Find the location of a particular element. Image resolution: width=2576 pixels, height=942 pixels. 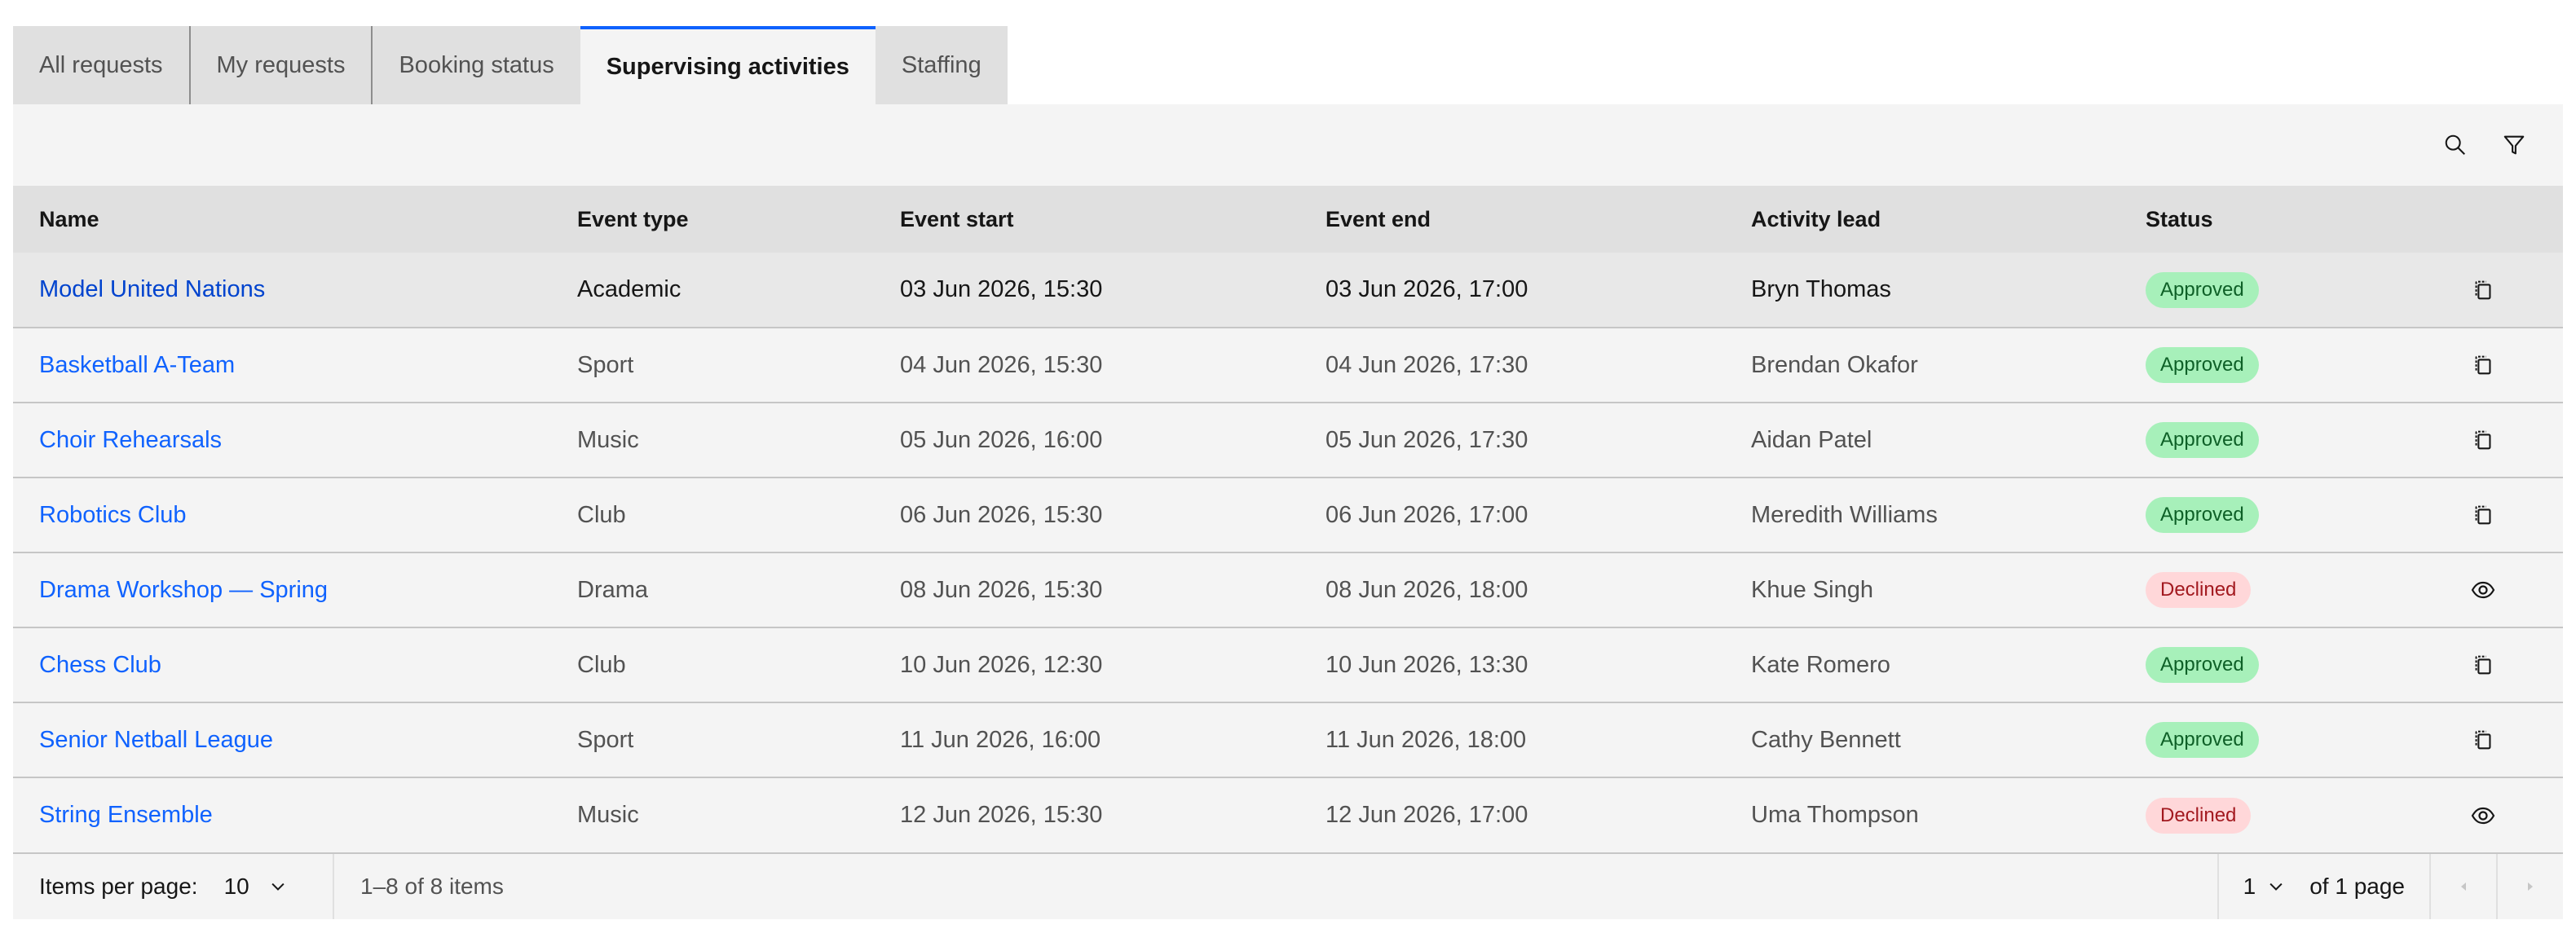

activity-name-link: Model United Nations is located at coordinates (152, 289).